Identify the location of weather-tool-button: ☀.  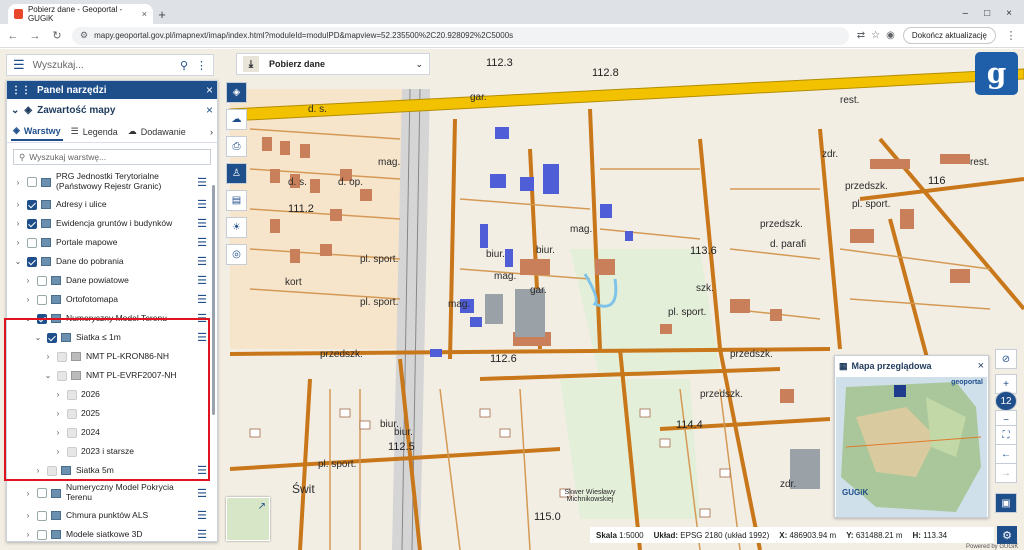
(236, 227).